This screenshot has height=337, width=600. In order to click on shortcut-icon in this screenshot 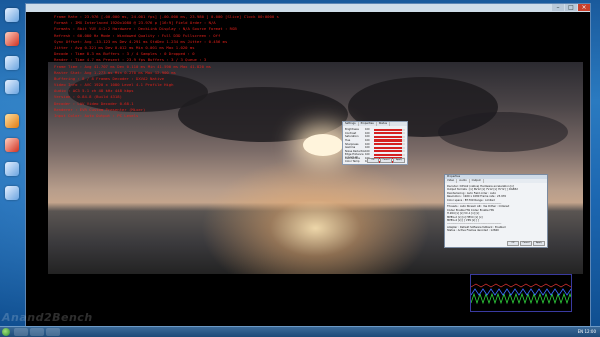, I will do `click(12, 121)`.